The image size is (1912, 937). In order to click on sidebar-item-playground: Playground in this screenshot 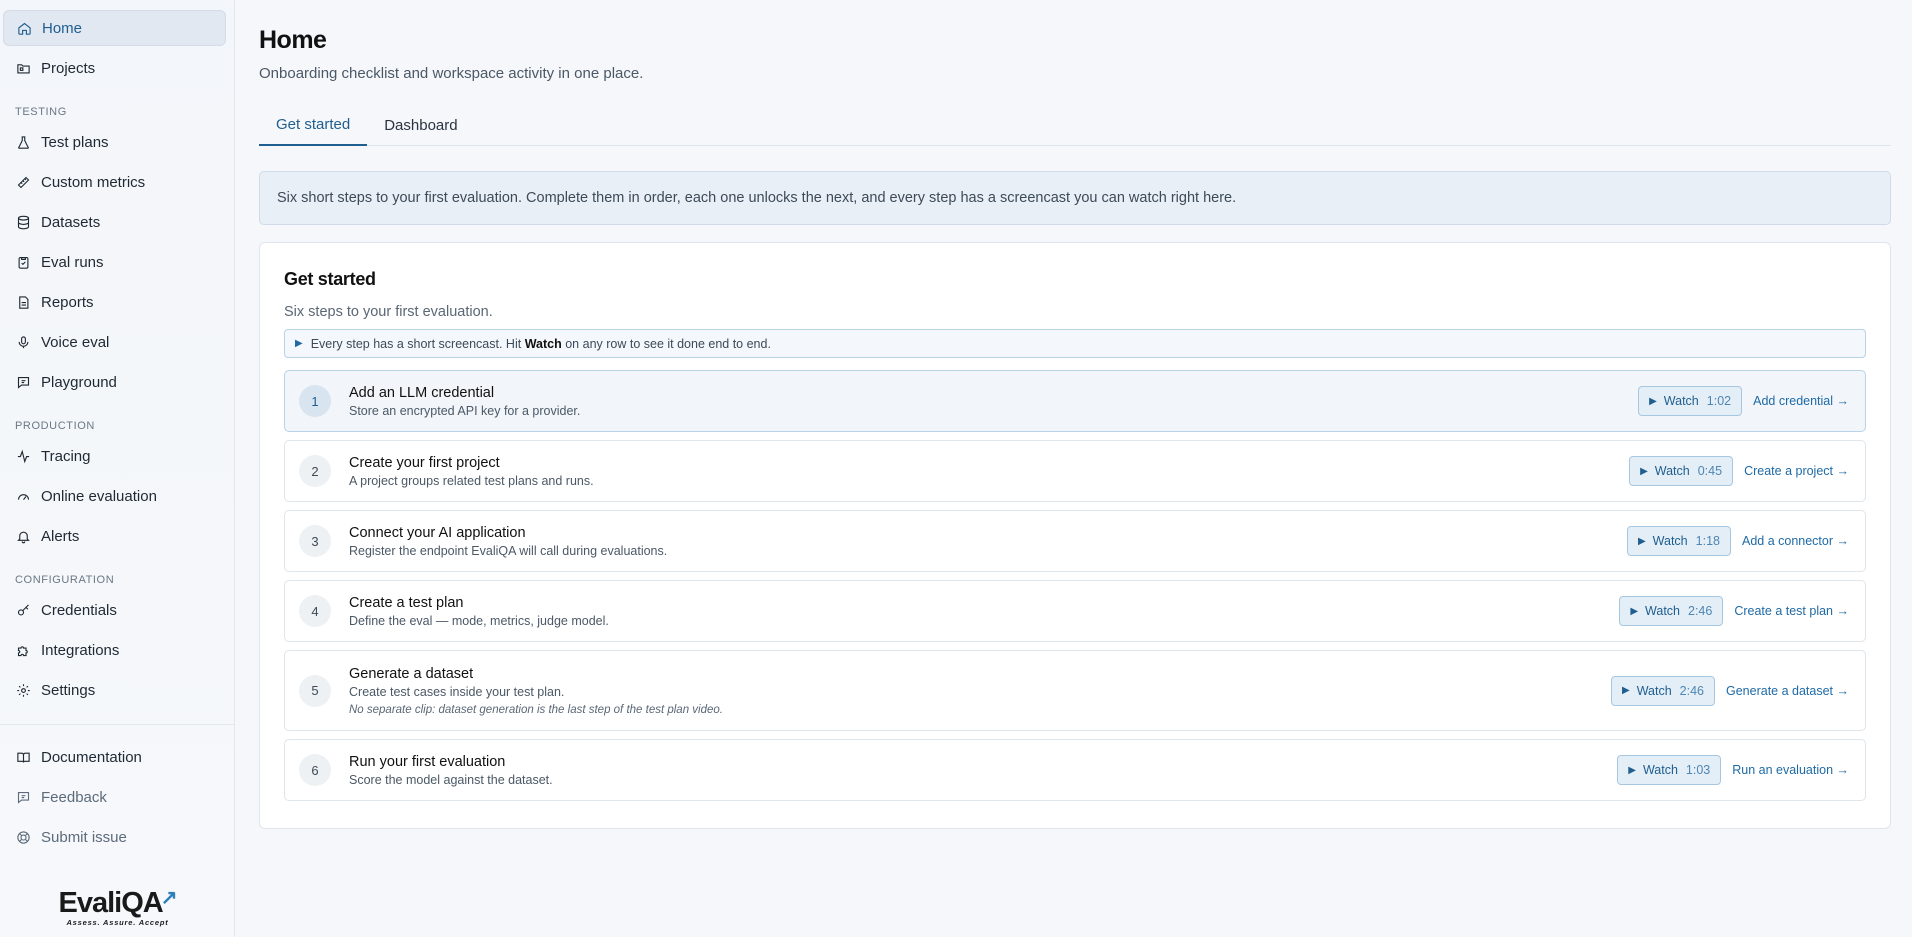, I will do `click(114, 382)`.